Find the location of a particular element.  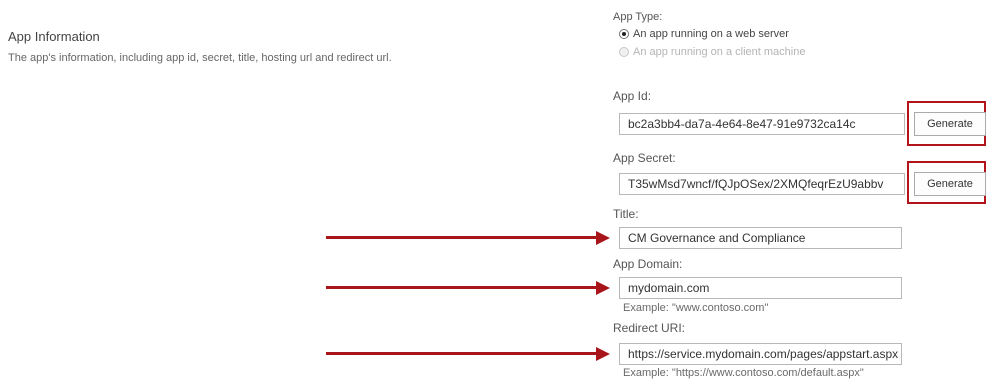

app-type-label: App Type: is located at coordinates (638, 17).